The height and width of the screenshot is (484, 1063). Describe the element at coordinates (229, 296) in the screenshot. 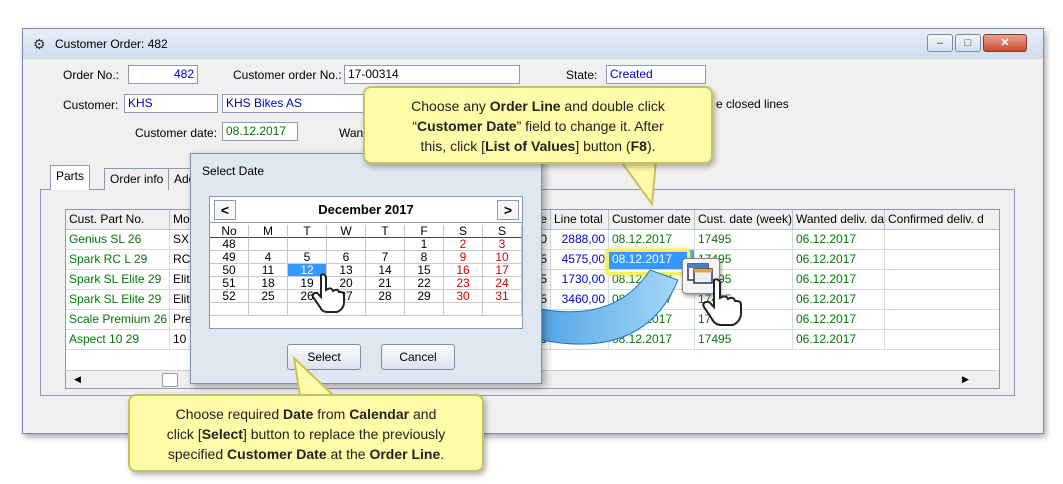

I see `week-number: 52` at that location.